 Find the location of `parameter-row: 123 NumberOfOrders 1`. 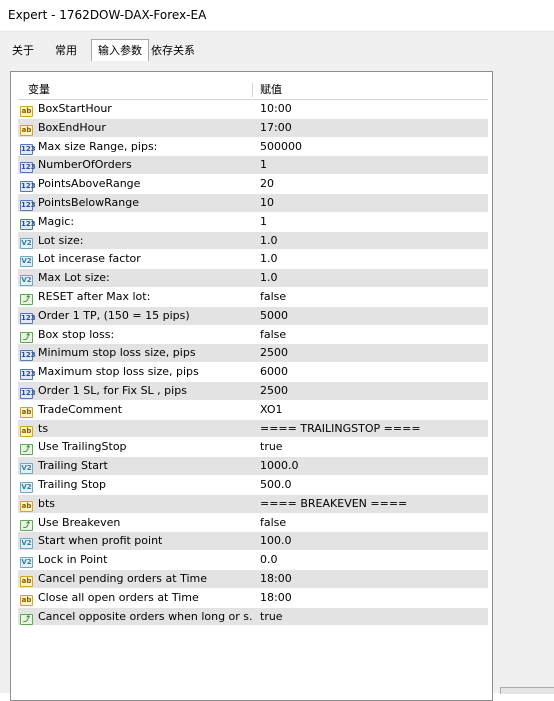

parameter-row: 123 NumberOfOrders 1 is located at coordinates (253, 166).